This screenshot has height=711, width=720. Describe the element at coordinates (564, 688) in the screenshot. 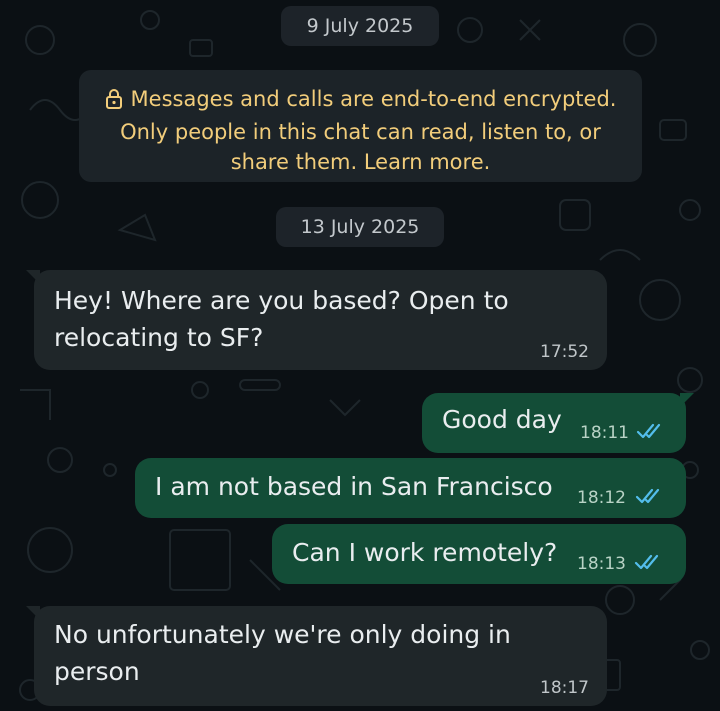

I see `message-timestamp: 18:17` at that location.